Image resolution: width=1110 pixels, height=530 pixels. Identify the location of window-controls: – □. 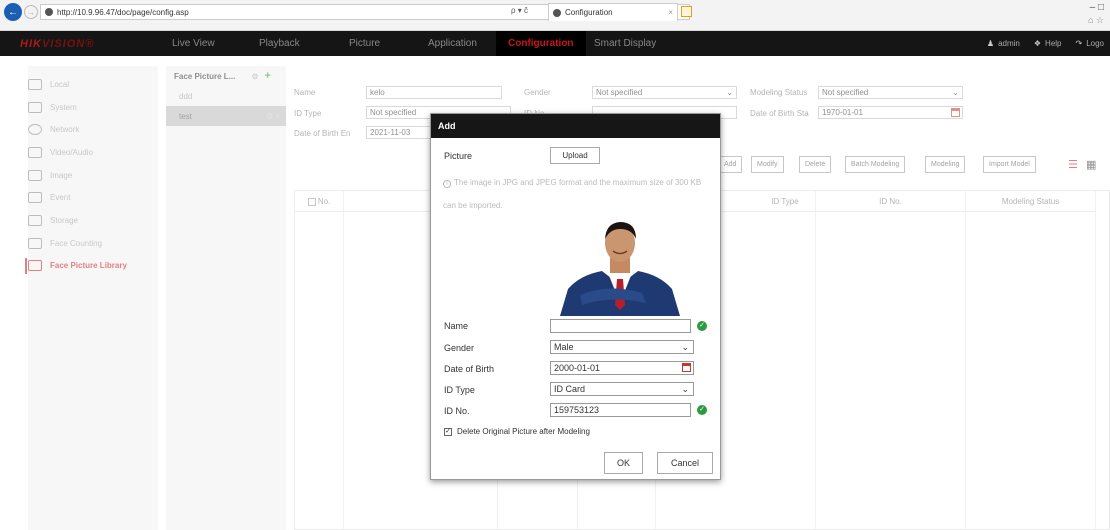
(1097, 7).